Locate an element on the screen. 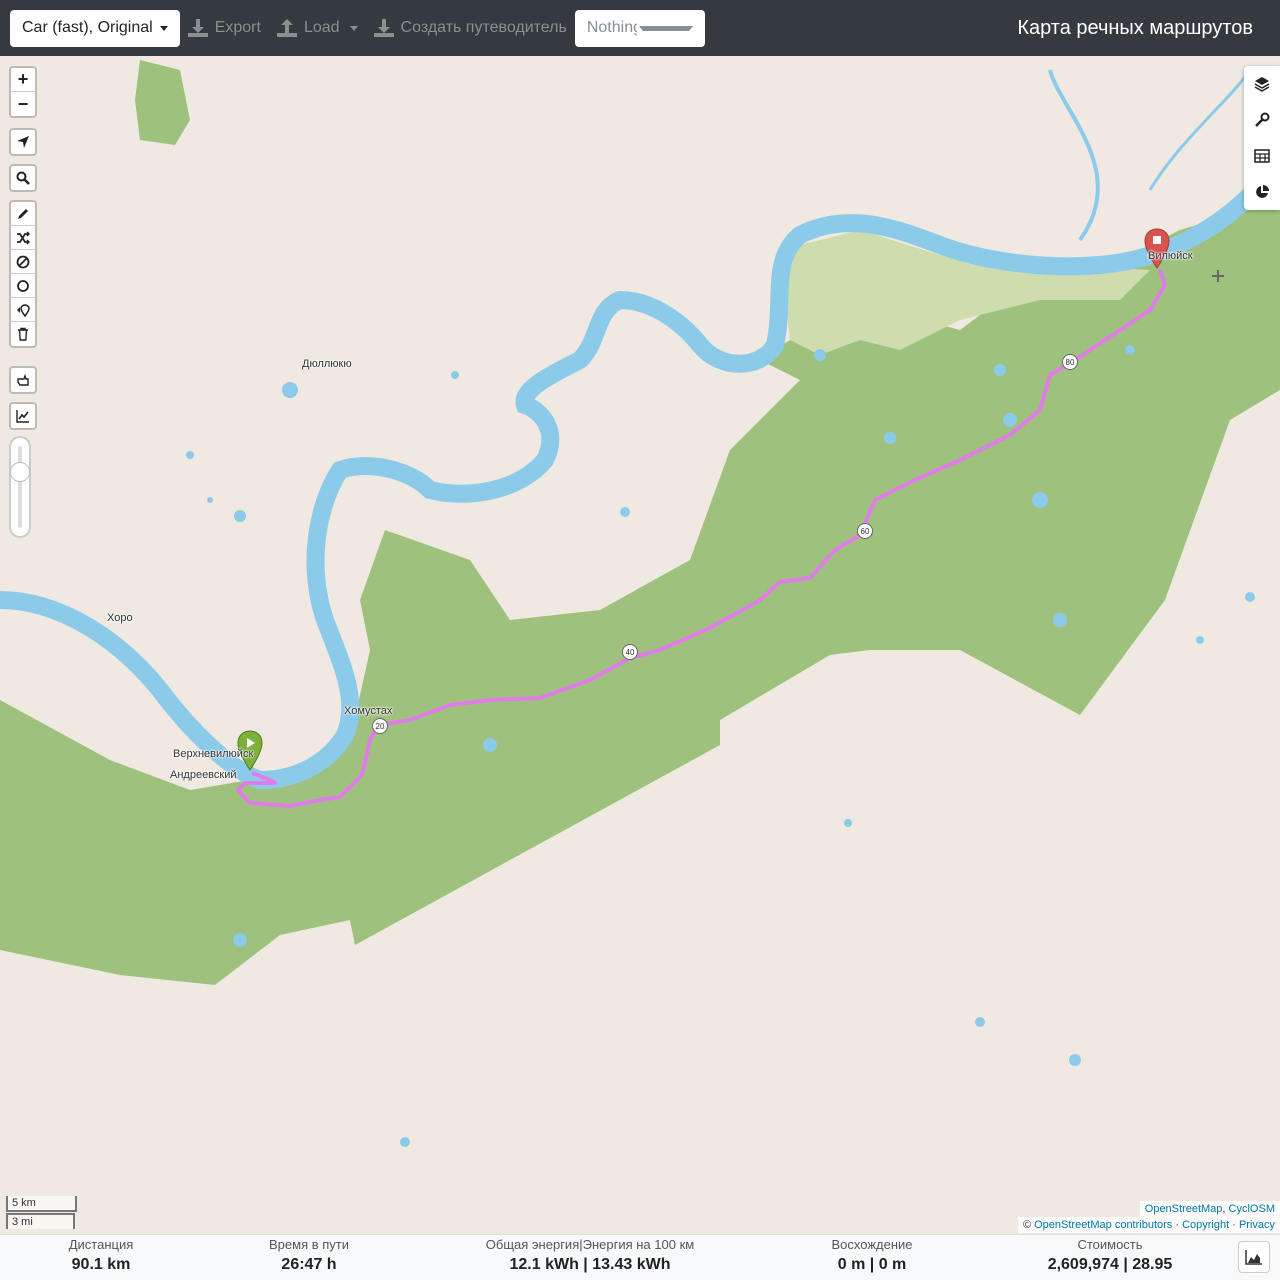 This screenshot has width=1280, height=1280. locate-button is located at coordinates (23, 142).